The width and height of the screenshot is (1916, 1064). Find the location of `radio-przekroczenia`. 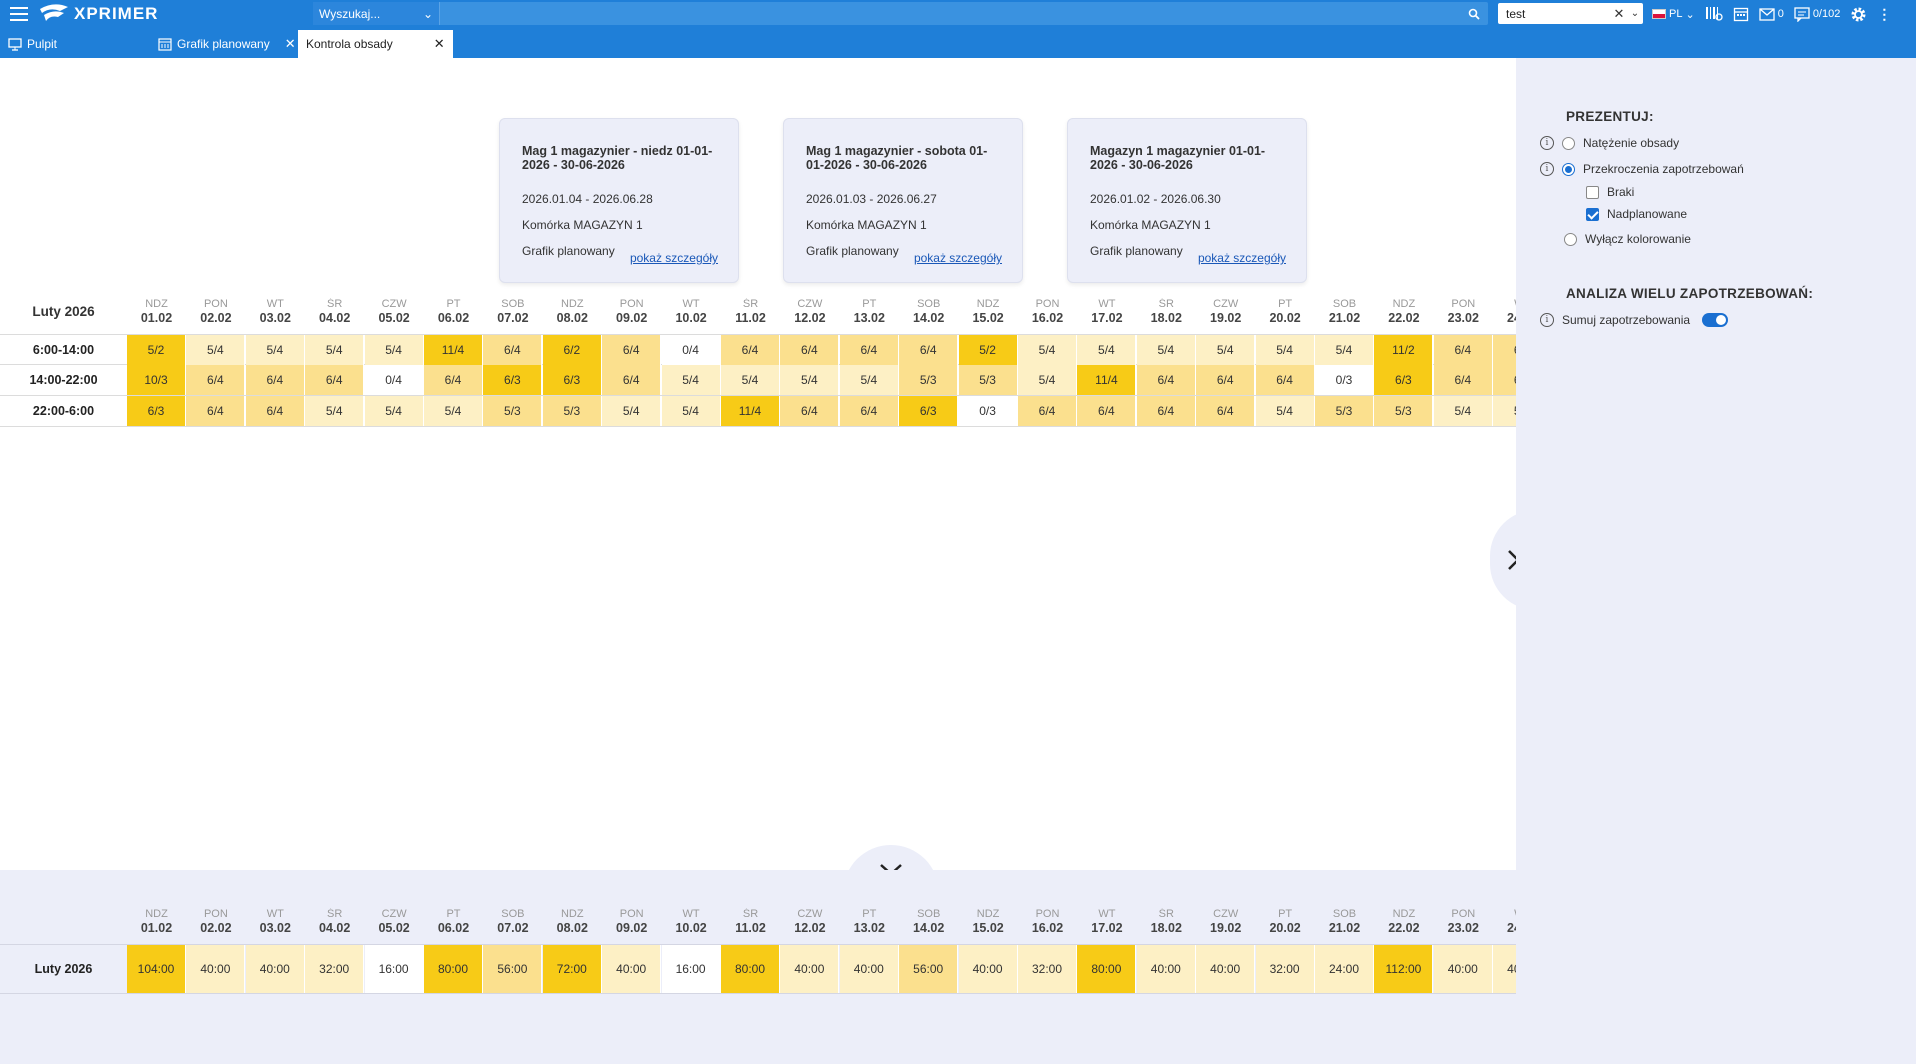

radio-przekroczenia is located at coordinates (1568, 169).